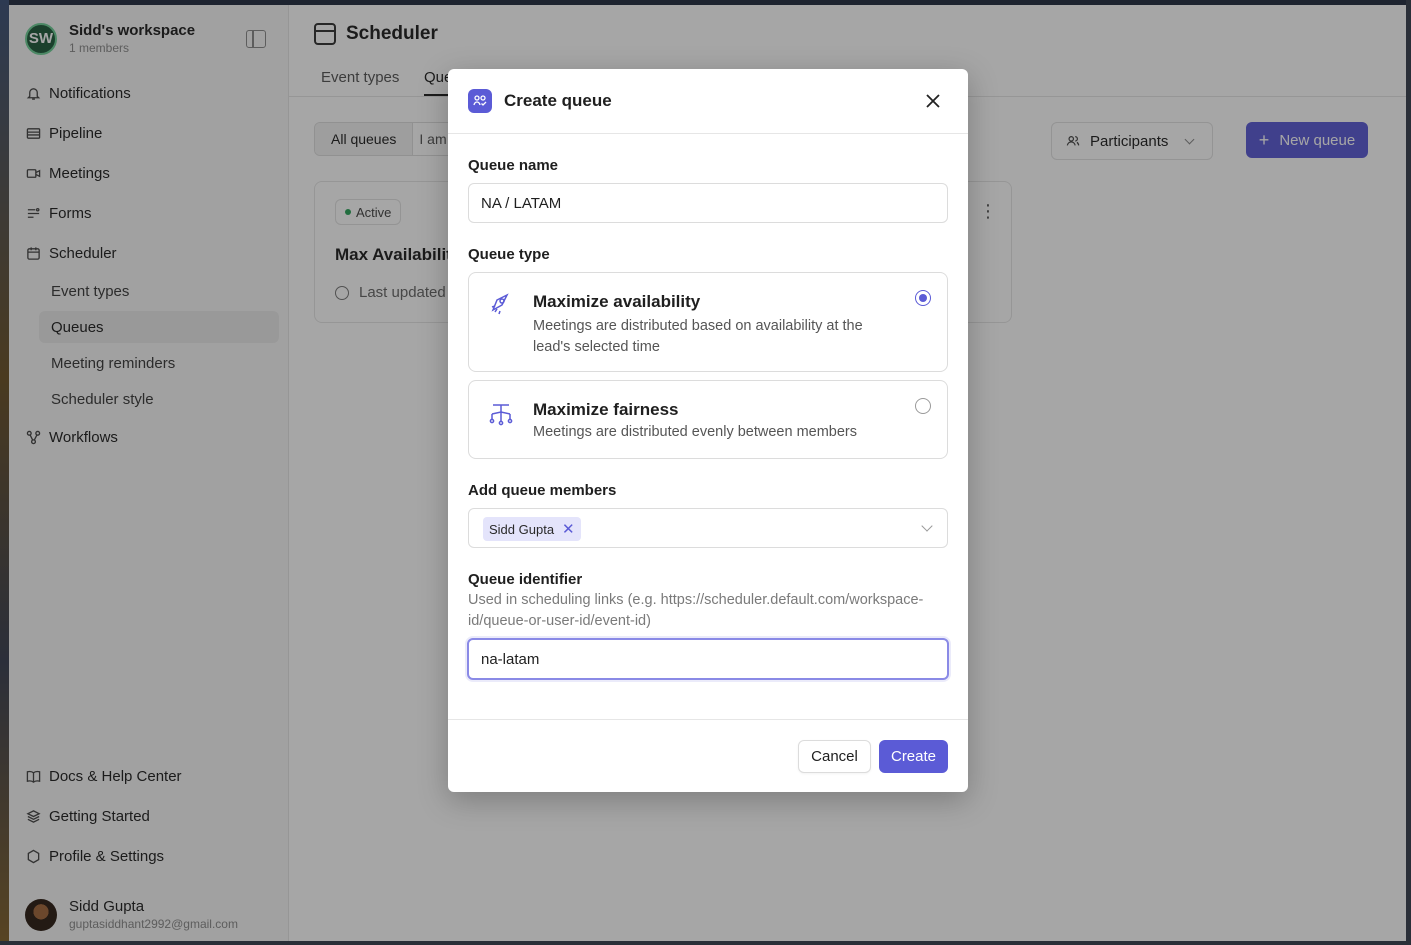 Image resolution: width=1411 pixels, height=945 pixels. Describe the element at coordinates (542, 490) in the screenshot. I see `queue-members-label: Add queue members` at that location.